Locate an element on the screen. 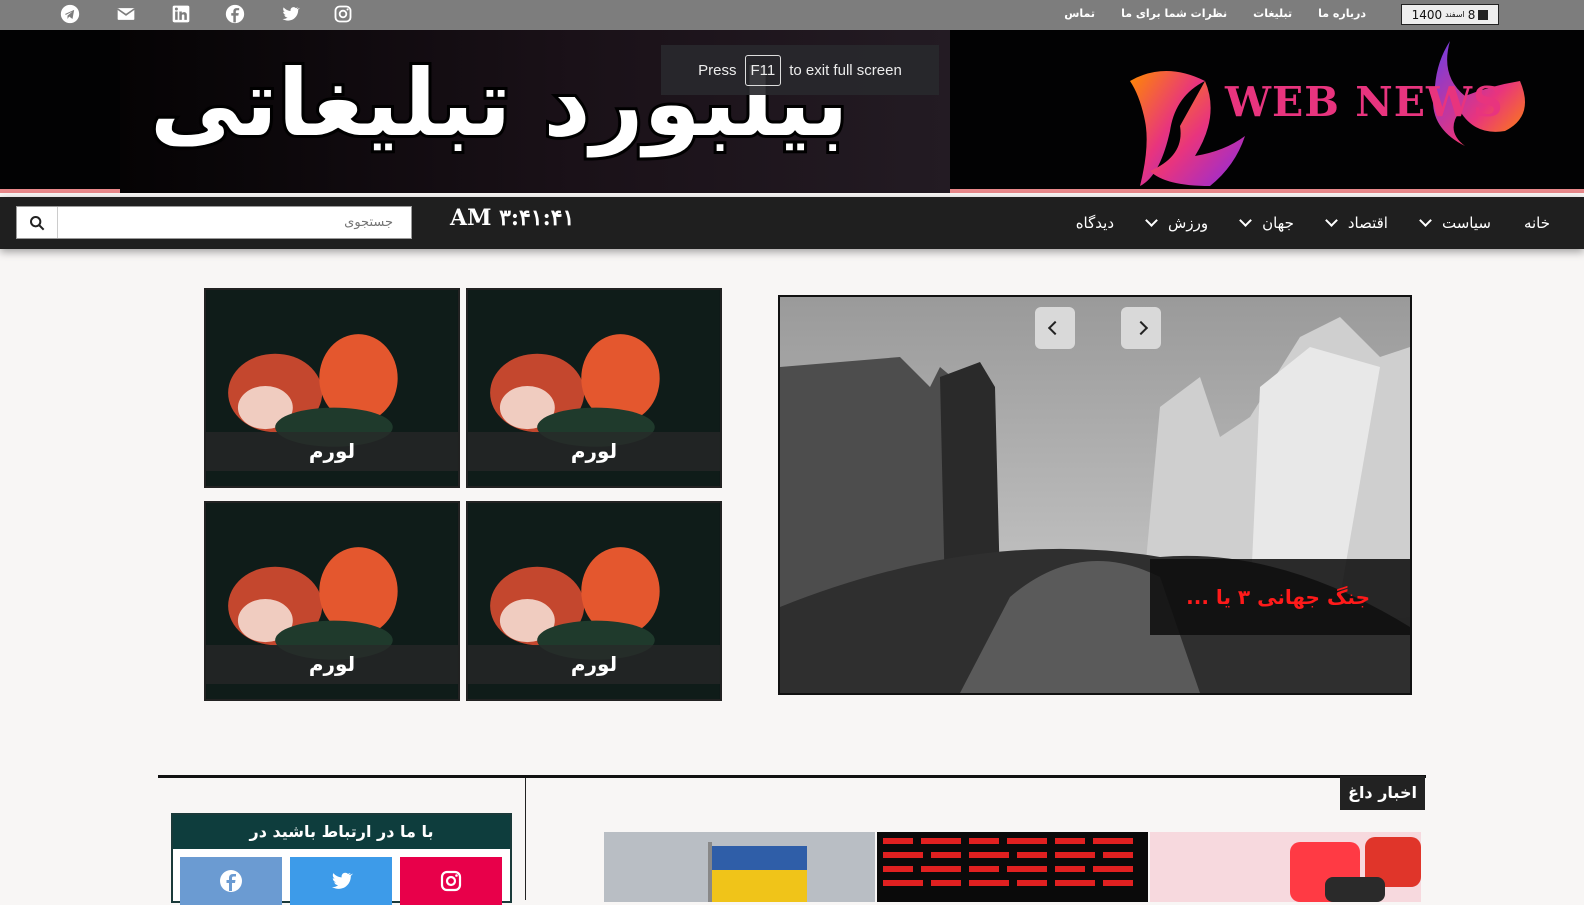  nav-item-label: ورزش is located at coordinates (1188, 223).